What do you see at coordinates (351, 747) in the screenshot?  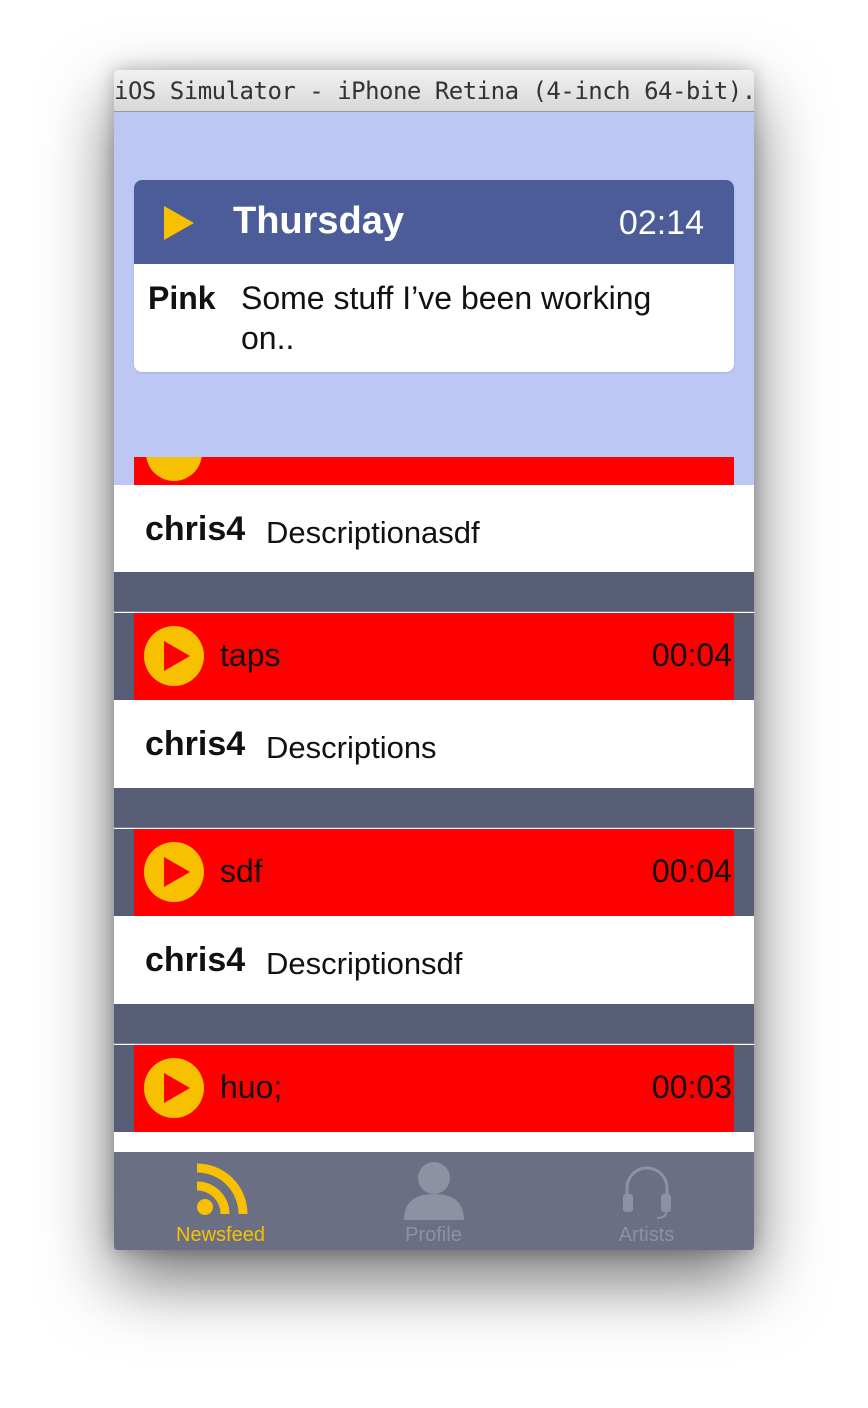 I see `post-description: Descriptions` at bounding box center [351, 747].